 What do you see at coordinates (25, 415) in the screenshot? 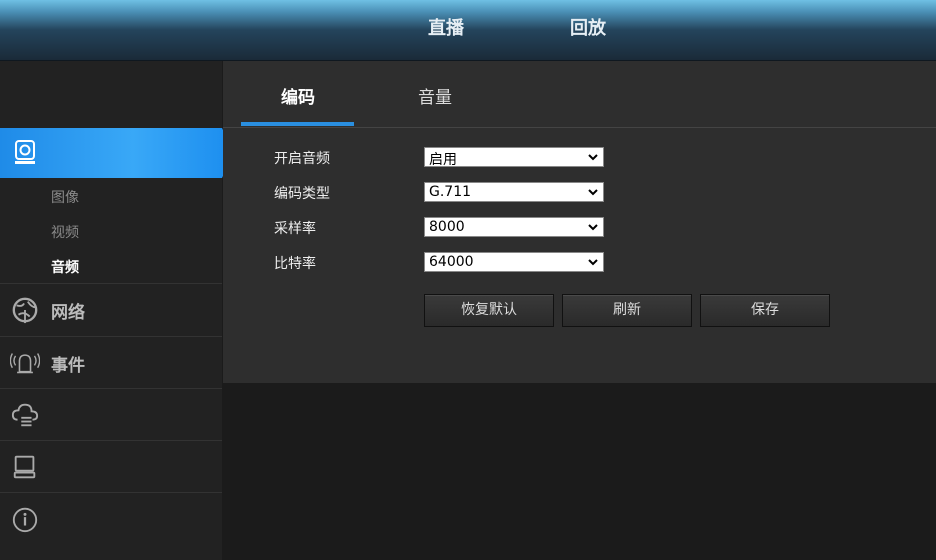
I see `cloud-storage-icon` at bounding box center [25, 415].